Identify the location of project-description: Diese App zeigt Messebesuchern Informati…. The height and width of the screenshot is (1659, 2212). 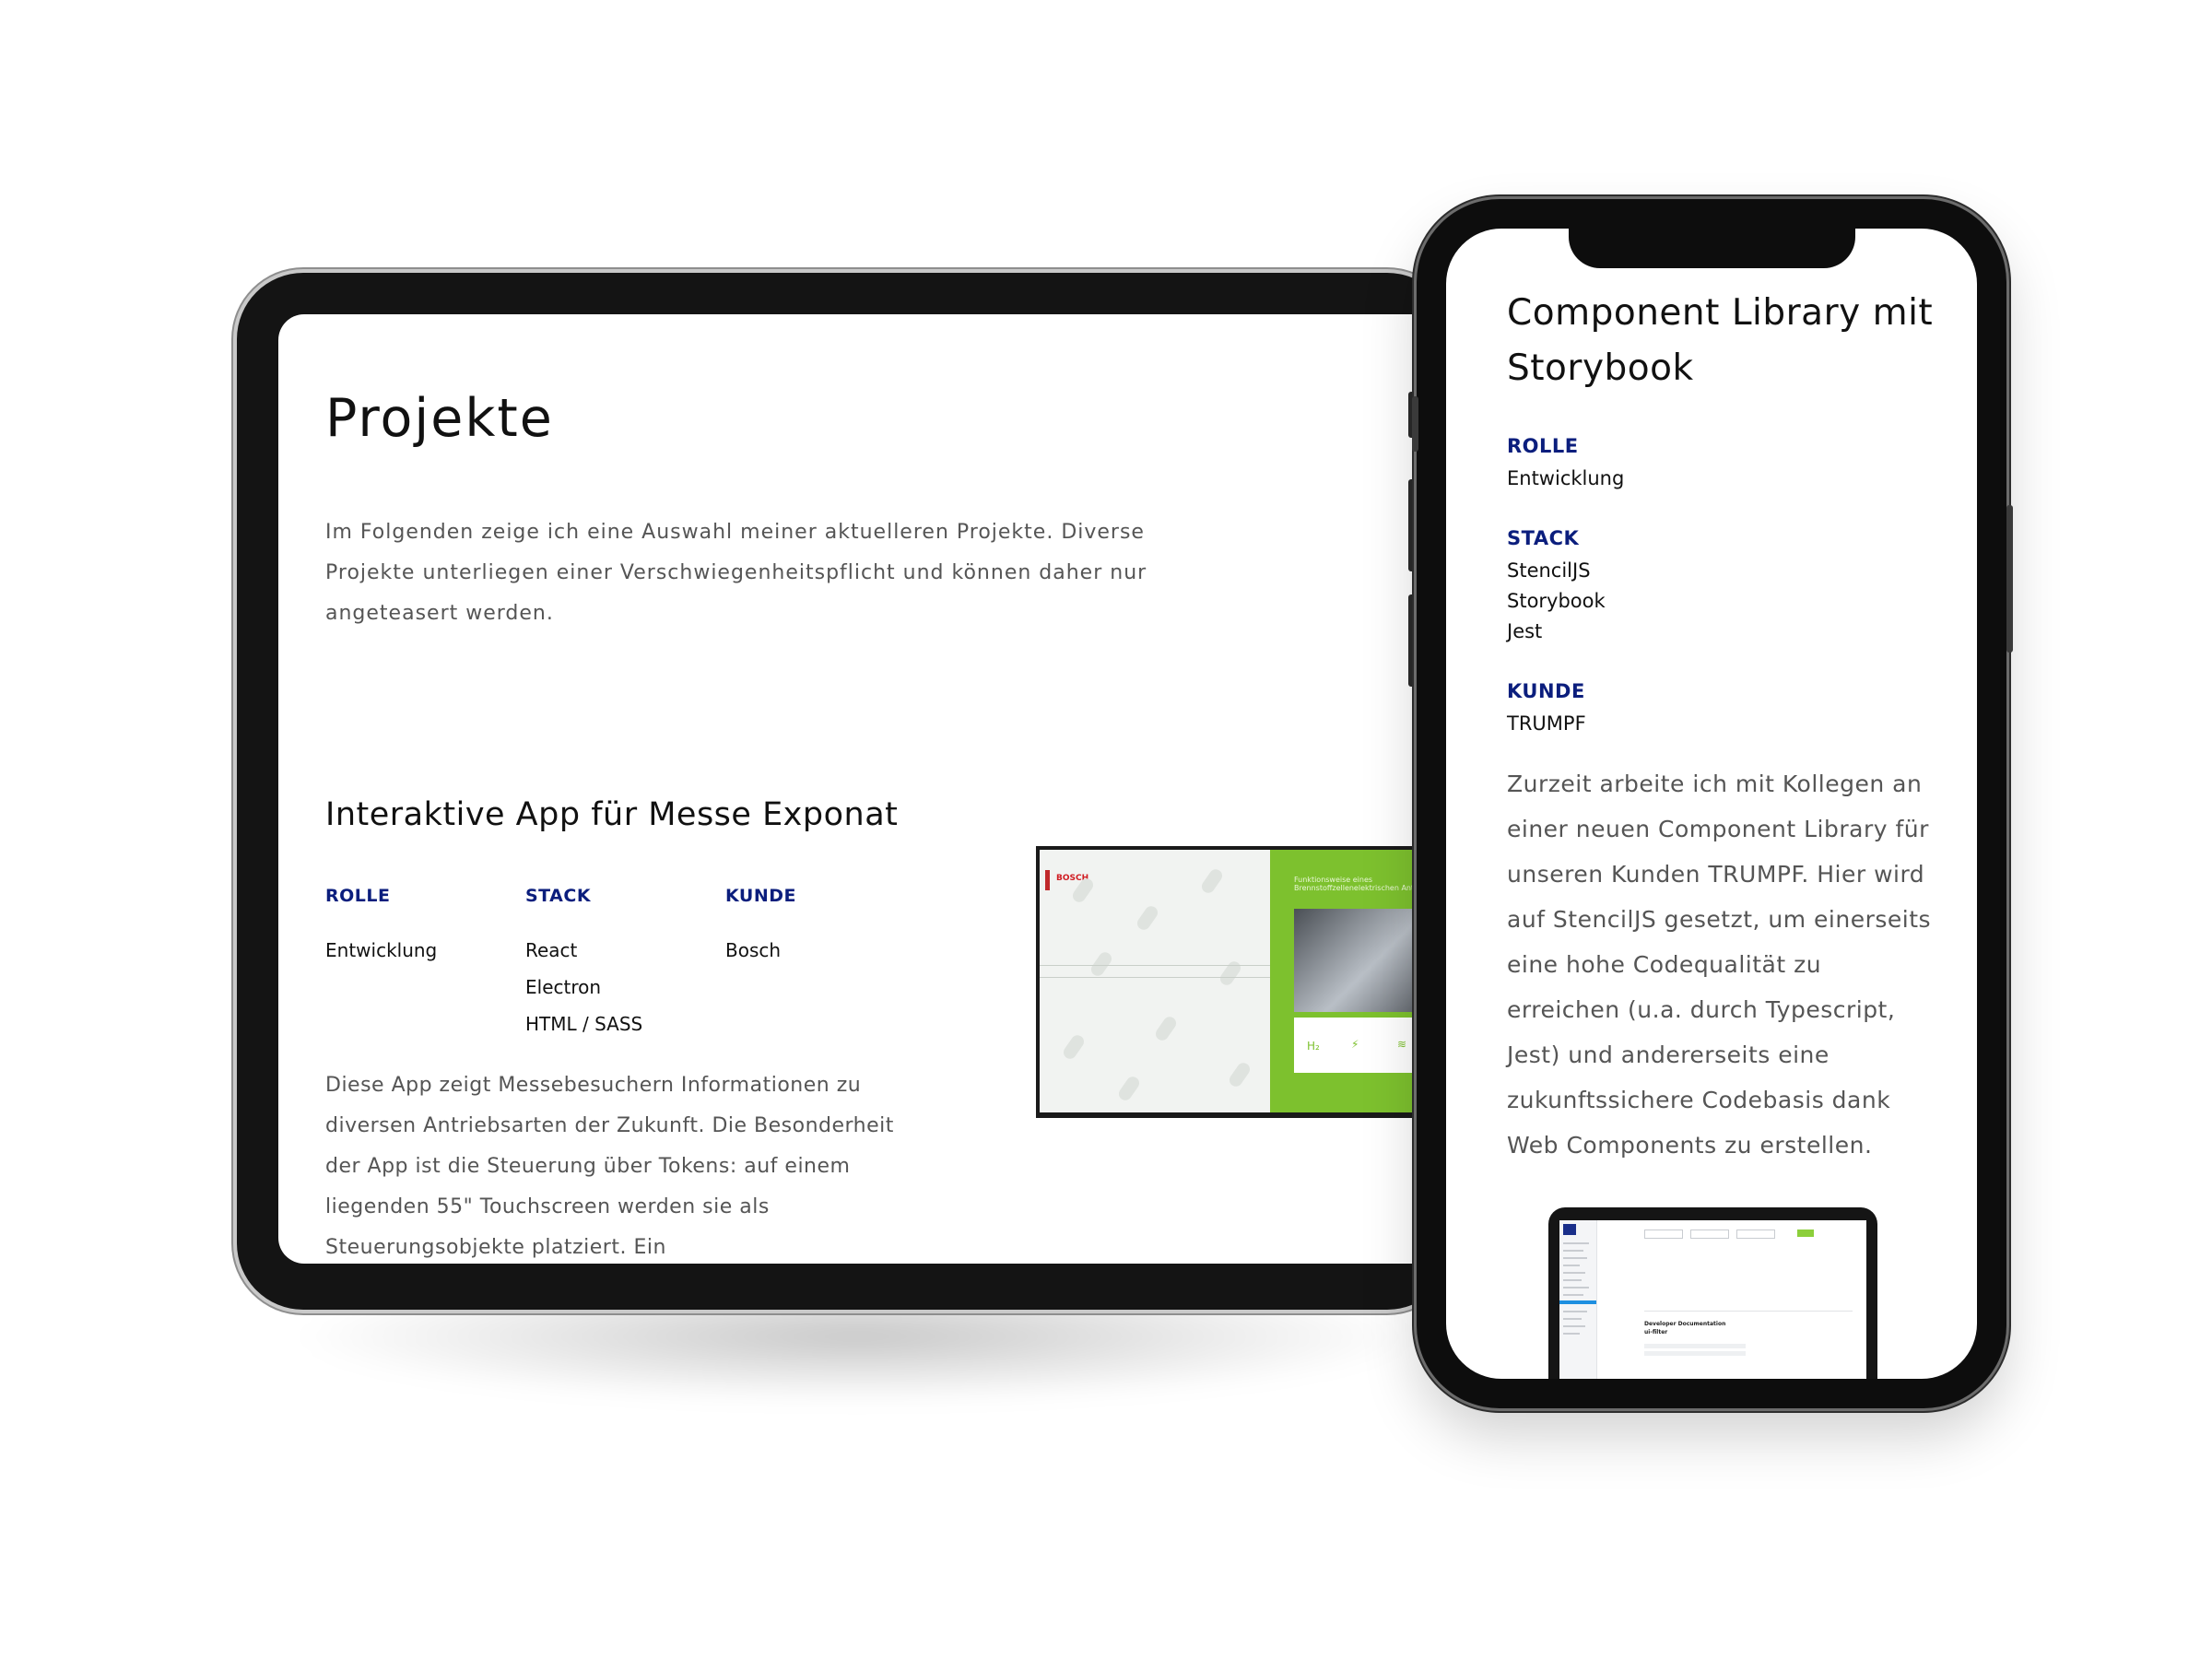
(609, 1166).